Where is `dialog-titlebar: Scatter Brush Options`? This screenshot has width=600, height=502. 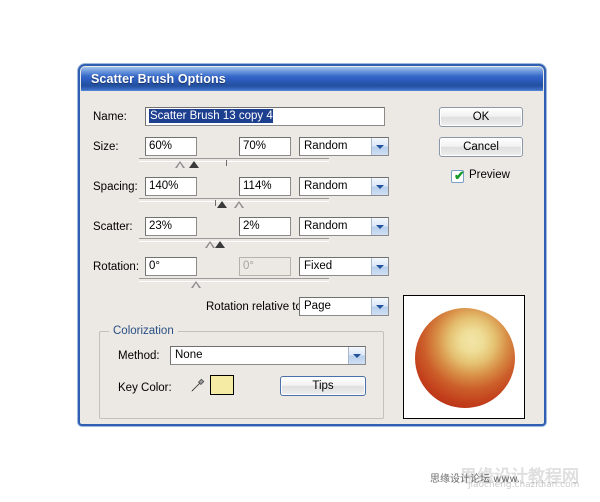 dialog-titlebar: Scatter Brush Options is located at coordinates (312, 79).